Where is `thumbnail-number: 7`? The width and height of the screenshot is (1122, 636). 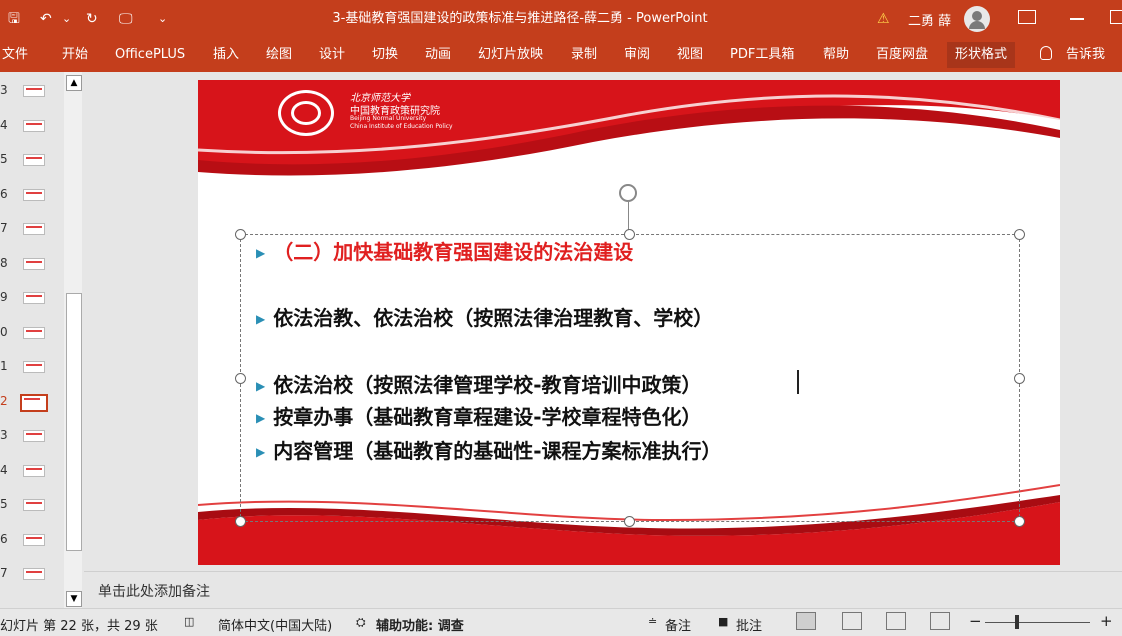
thumbnail-number: 7 is located at coordinates (4, 228).